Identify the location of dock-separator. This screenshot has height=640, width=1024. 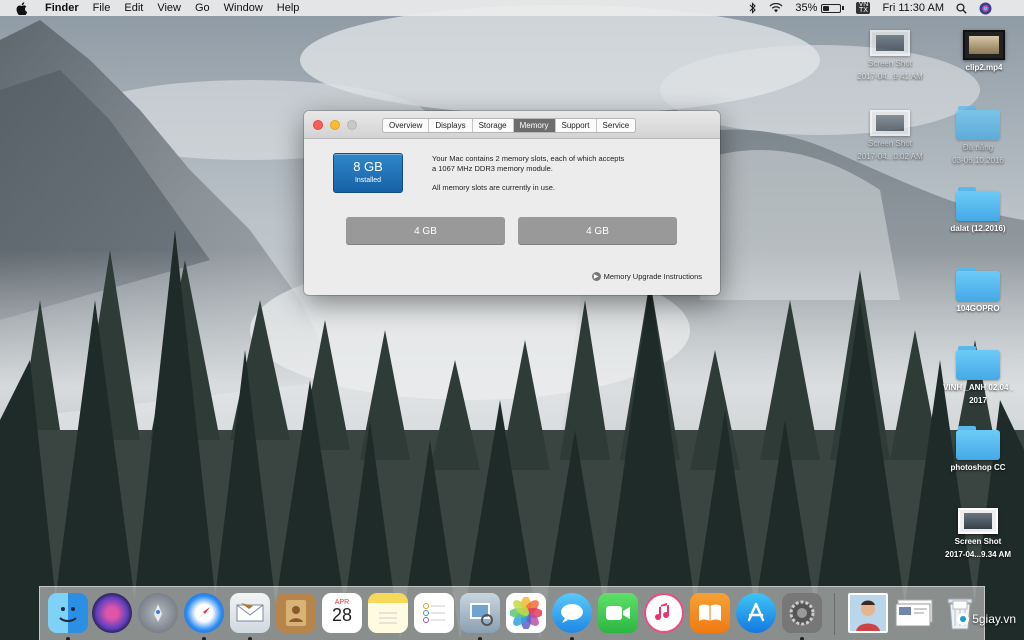
(834, 614).